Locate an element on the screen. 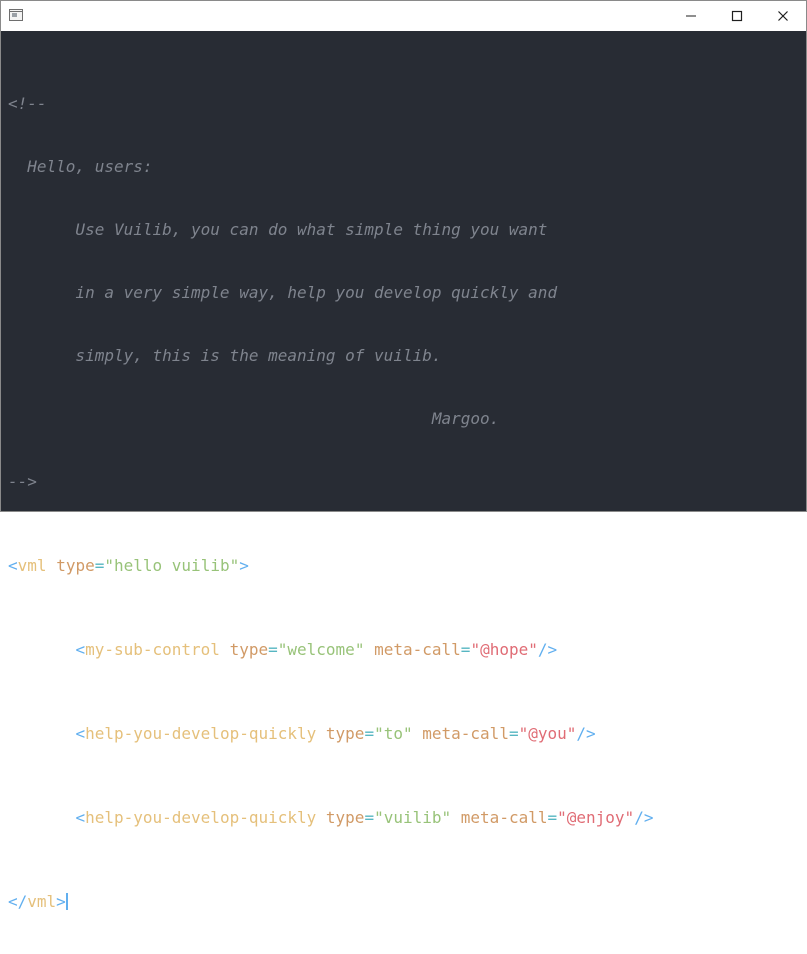 The width and height of the screenshot is (807, 954). meta-call-value: "@you" is located at coordinates (547, 733).